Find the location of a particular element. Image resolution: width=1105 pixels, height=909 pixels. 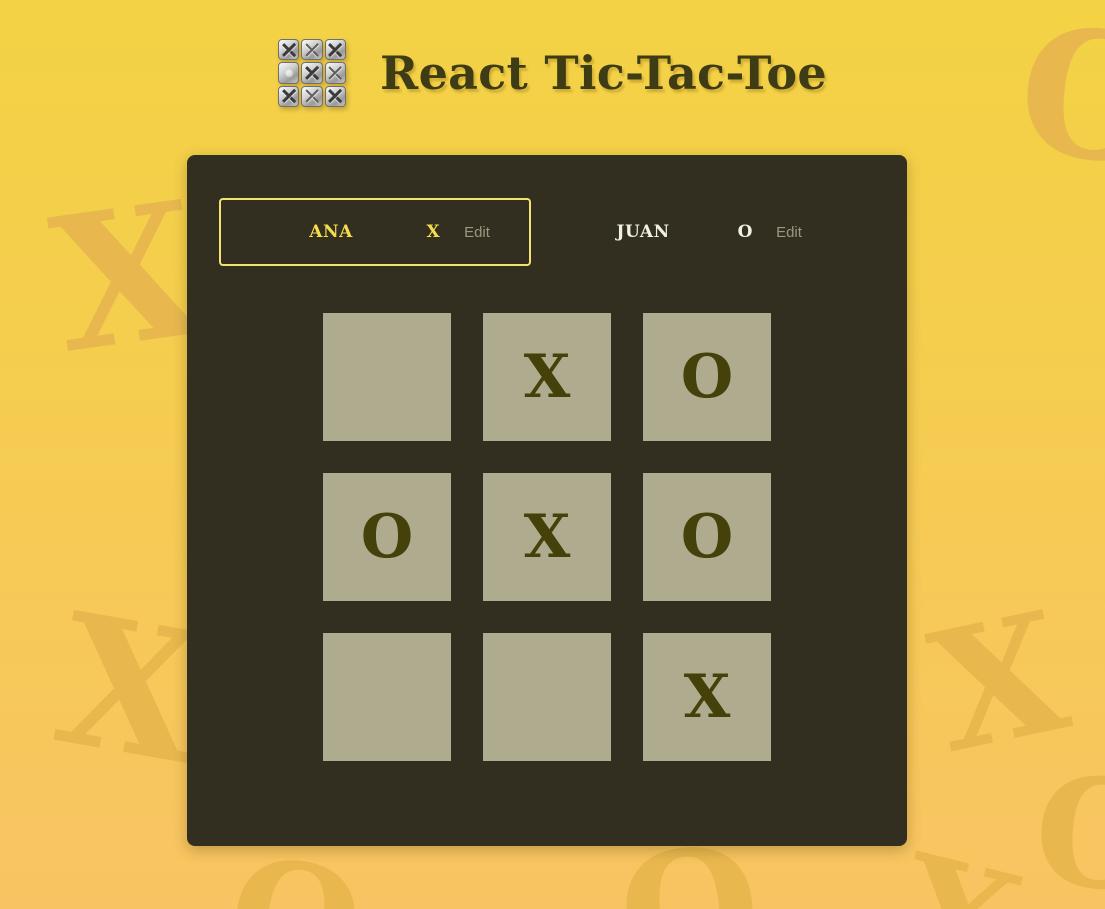

player-1: ANA X Edit is located at coordinates (375, 232).